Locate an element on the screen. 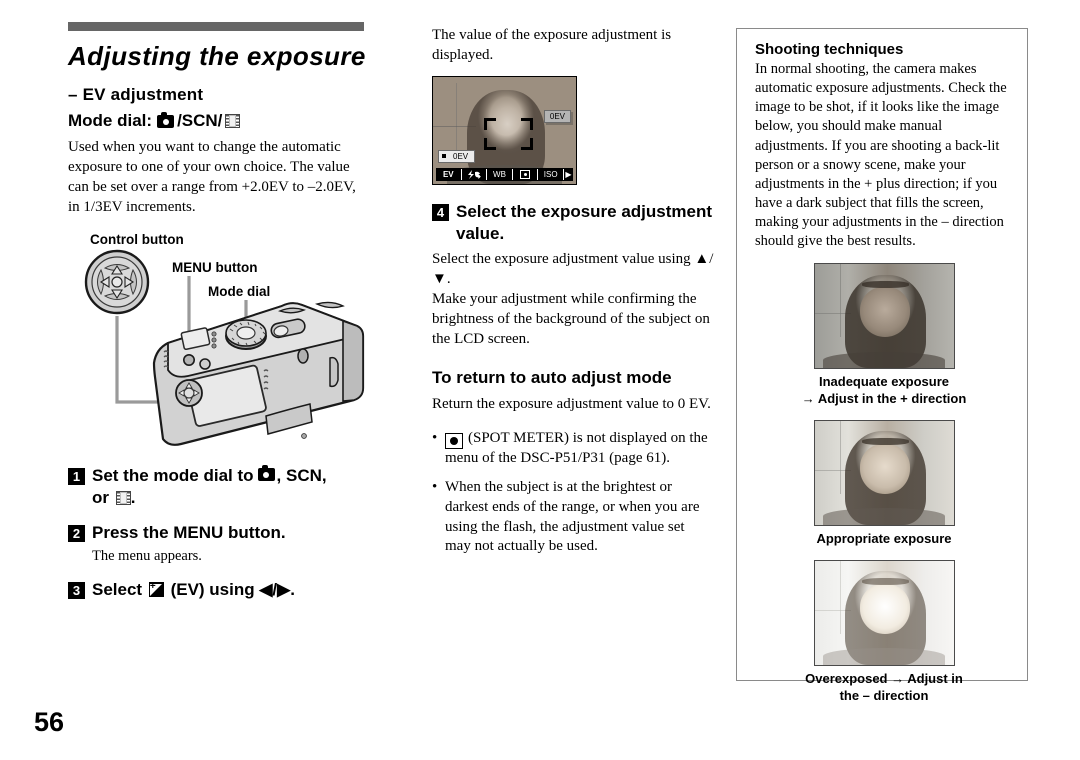 The width and height of the screenshot is (1080, 760). example-caption-overexposed: Overexposed → Adjust in the – direction is located at coordinates (884, 688).